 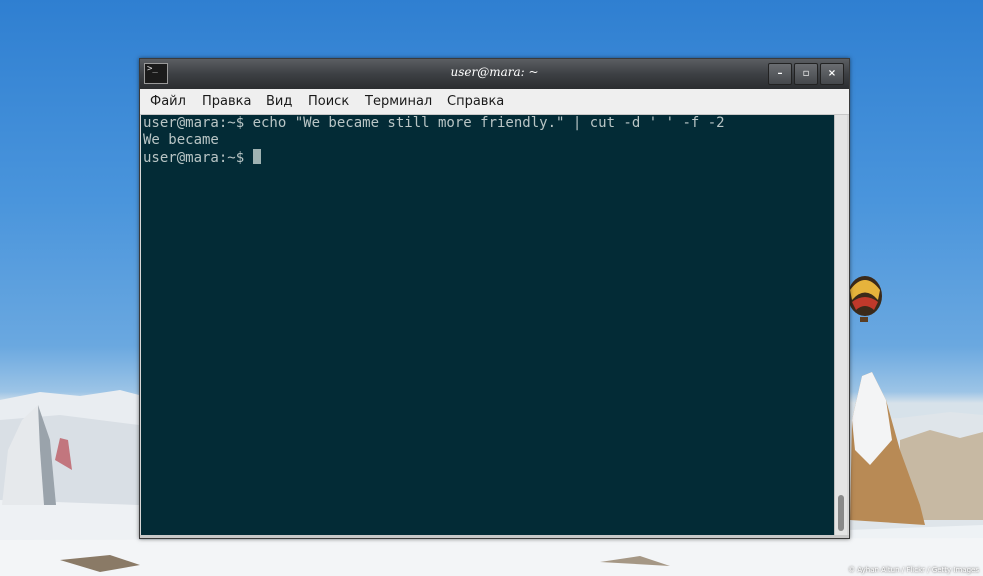 I want to click on menu-search: Поиск, so click(x=328, y=102).